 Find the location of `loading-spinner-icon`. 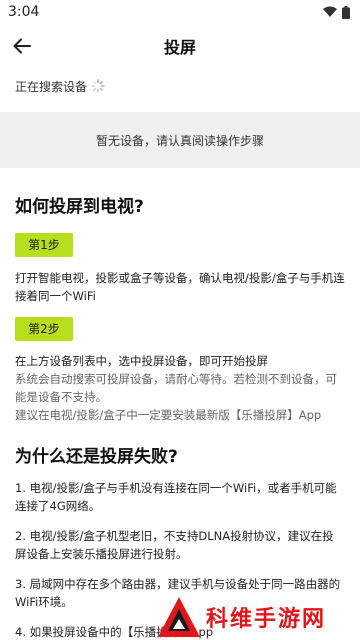

loading-spinner-icon is located at coordinates (98, 86).